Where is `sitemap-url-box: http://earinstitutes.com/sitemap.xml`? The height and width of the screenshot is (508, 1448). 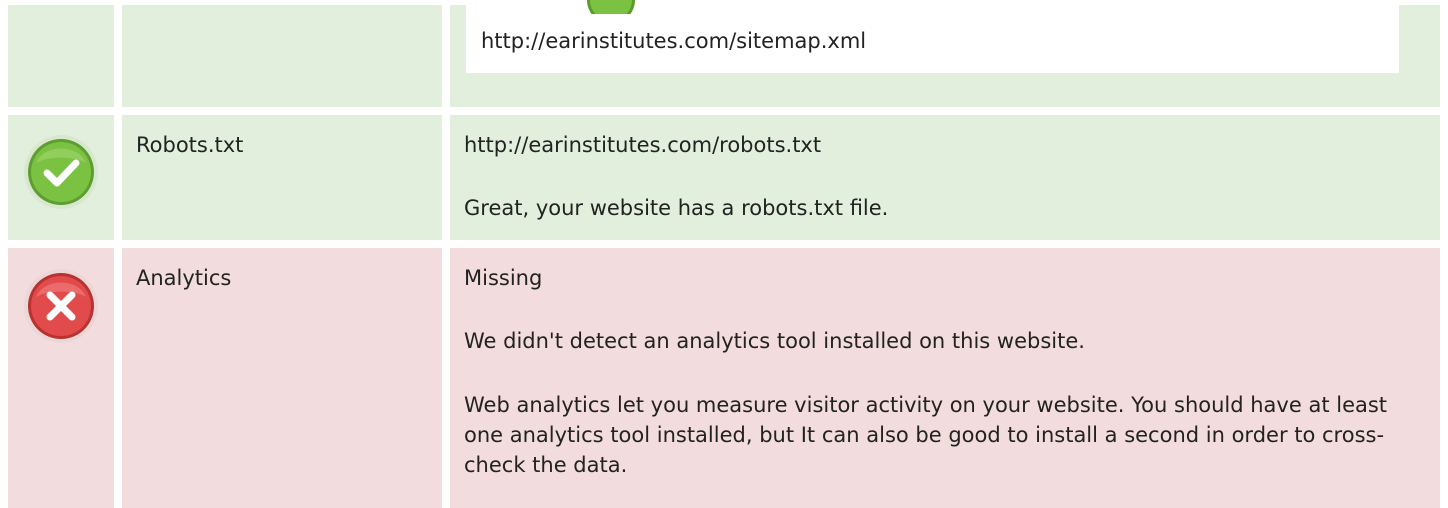
sitemap-url-box: http://earinstitutes.com/sitemap.xml is located at coordinates (932, 39).